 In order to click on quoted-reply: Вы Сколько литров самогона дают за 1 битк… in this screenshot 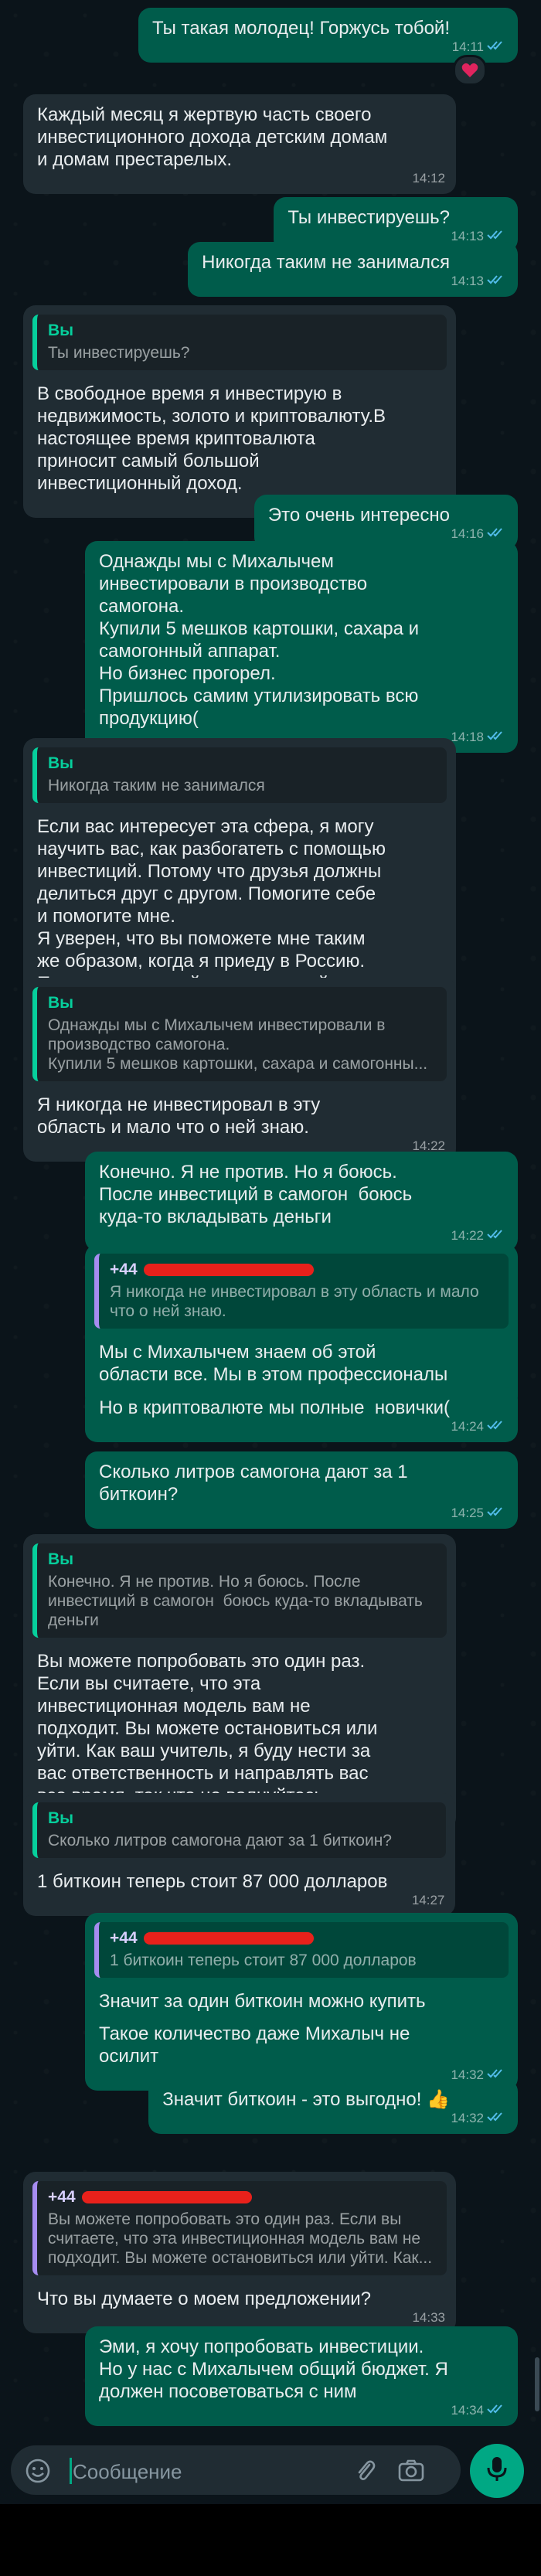, I will do `click(240, 1830)`.